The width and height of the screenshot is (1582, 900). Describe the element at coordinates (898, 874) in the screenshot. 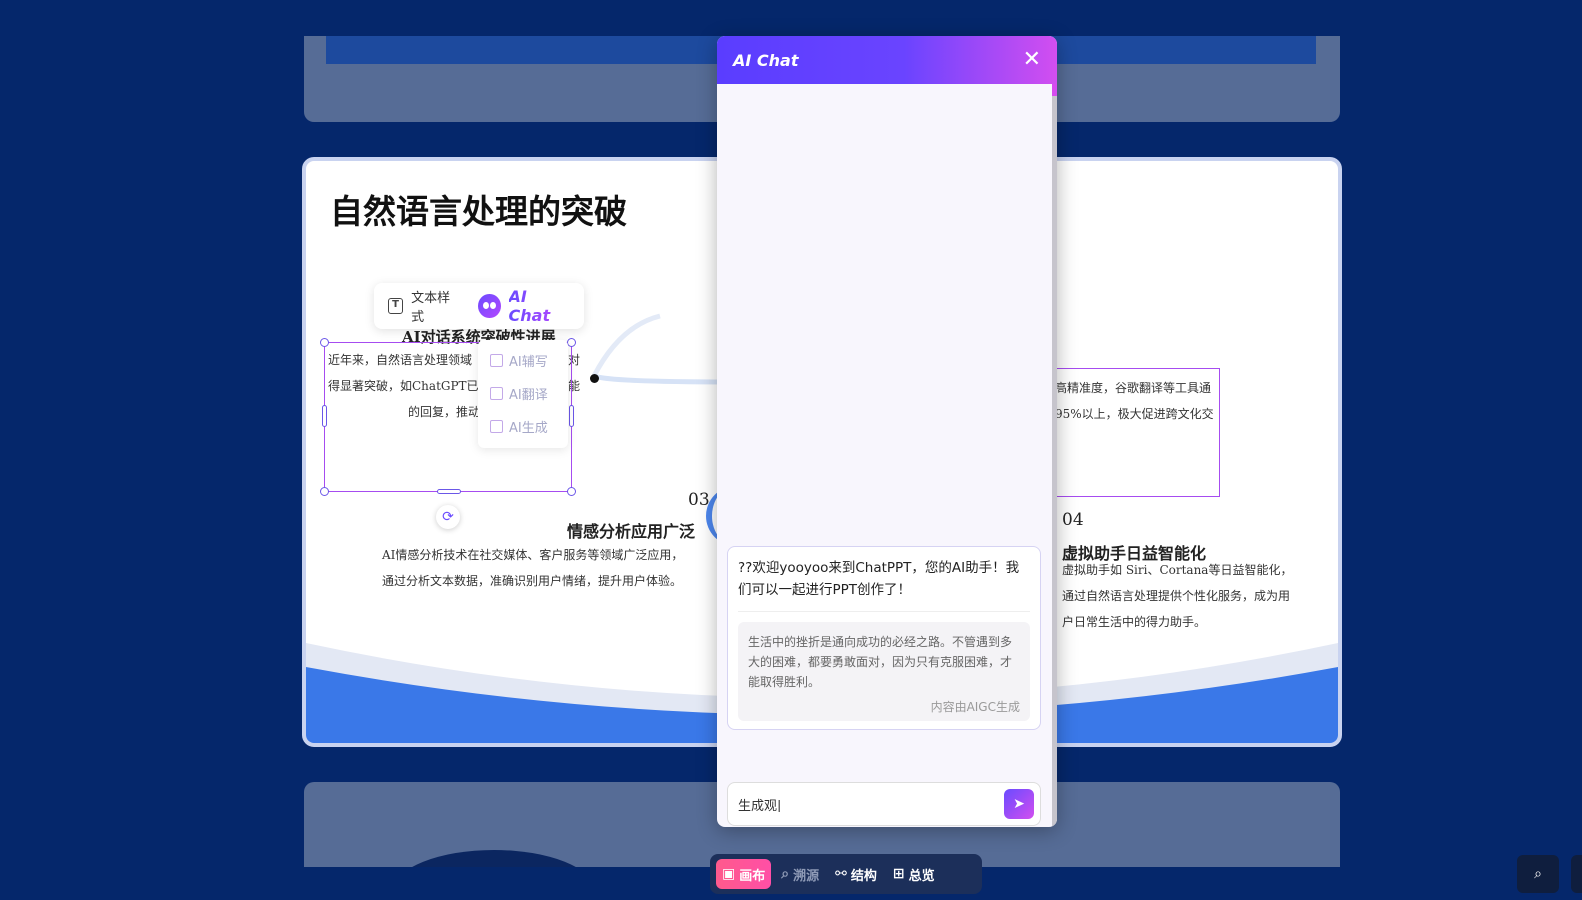

I see `overview-icon: ⊞` at that location.